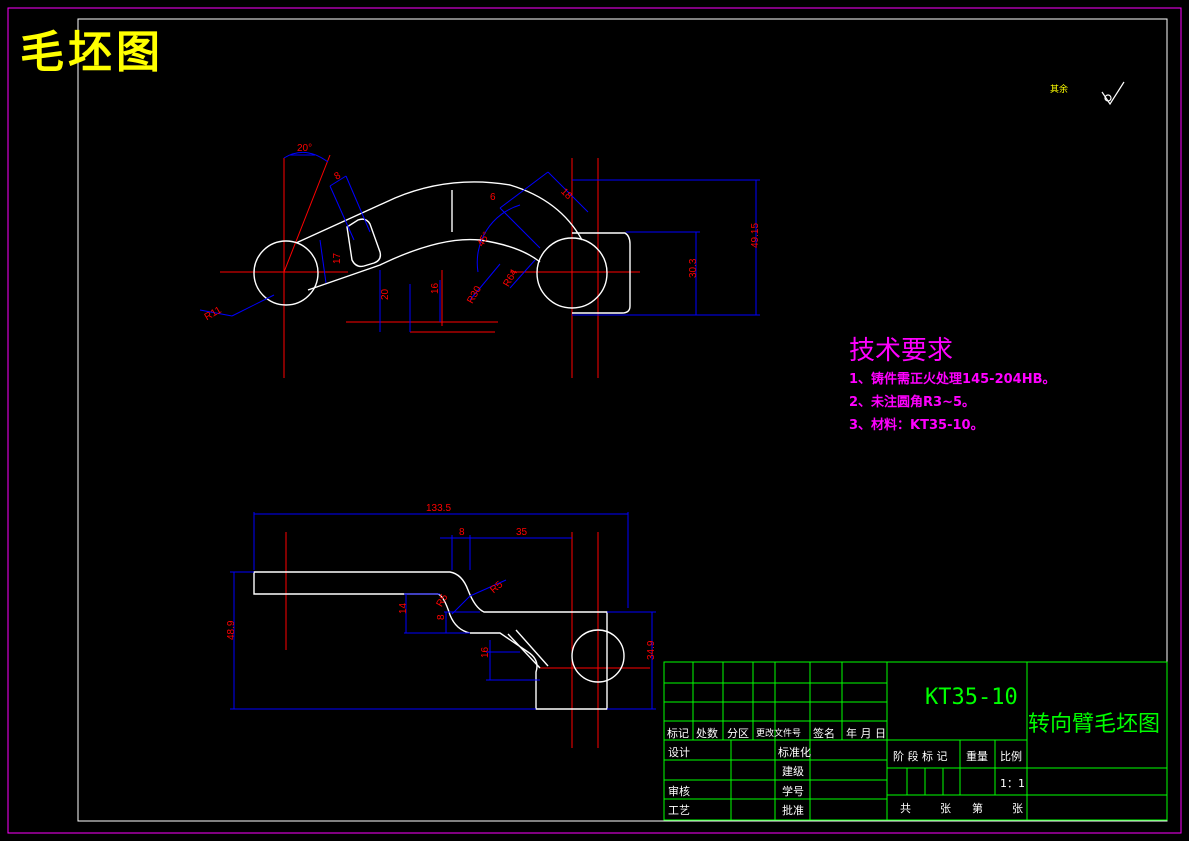 The image size is (1189, 841). I want to click on tb-weight: 重量, so click(977, 756).